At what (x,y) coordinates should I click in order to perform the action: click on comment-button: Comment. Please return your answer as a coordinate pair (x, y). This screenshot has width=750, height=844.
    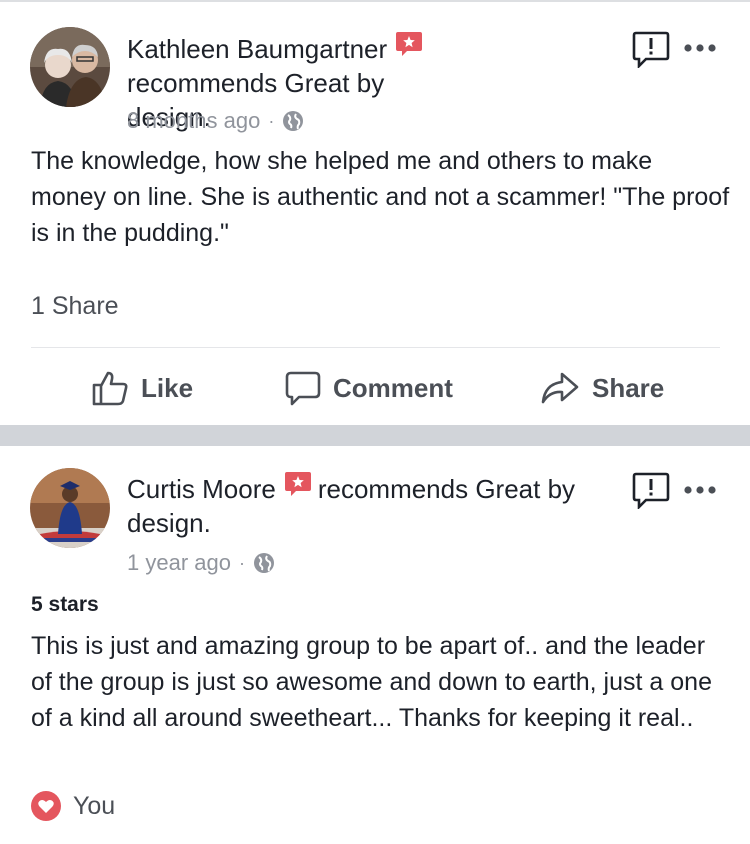
    Looking at the image, I should click on (369, 388).